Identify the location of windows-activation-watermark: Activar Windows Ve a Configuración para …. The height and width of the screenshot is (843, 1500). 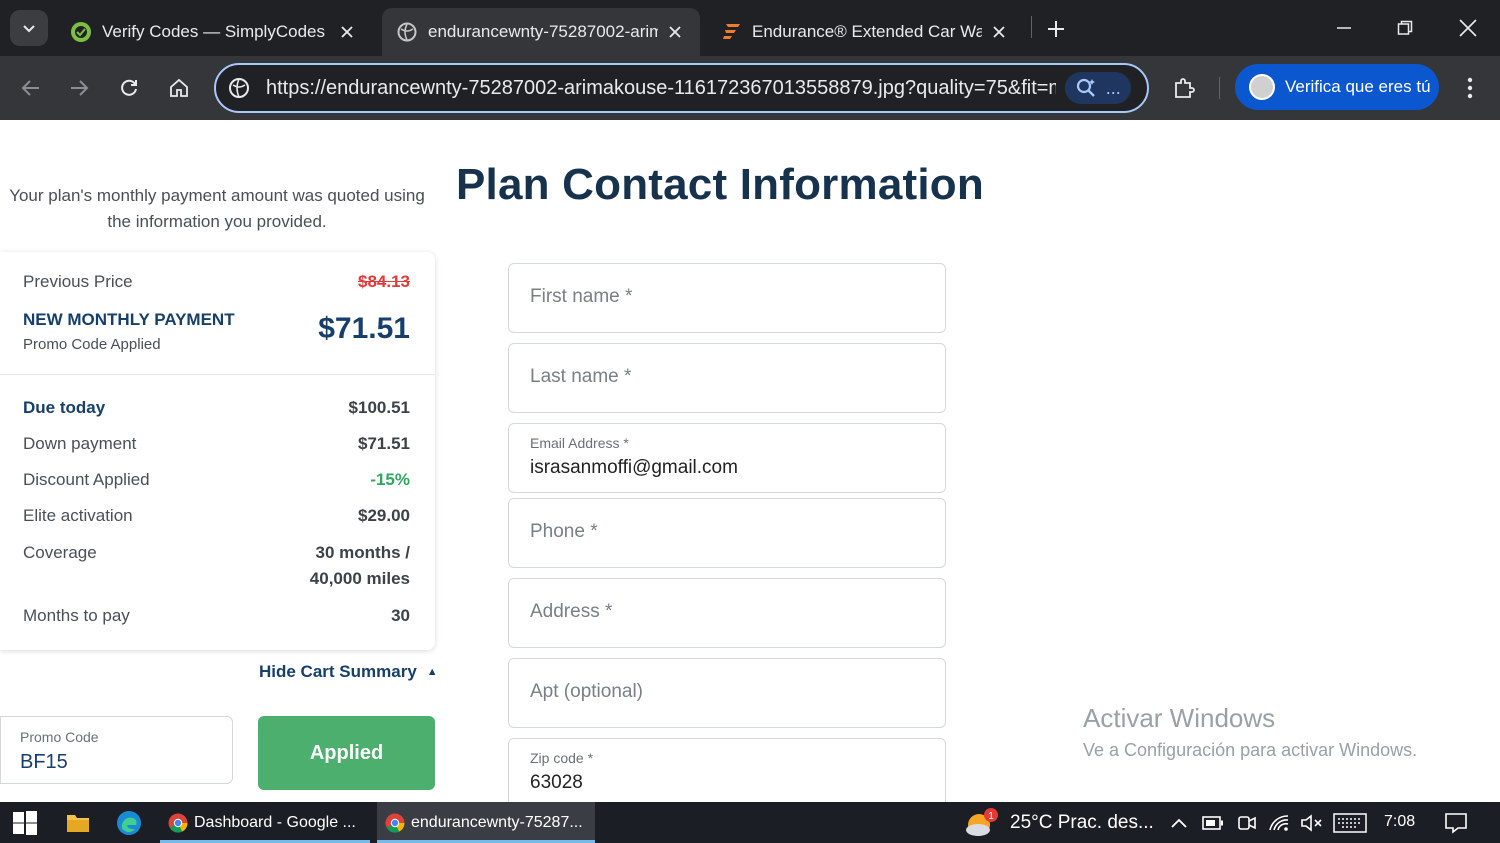
(1250, 732).